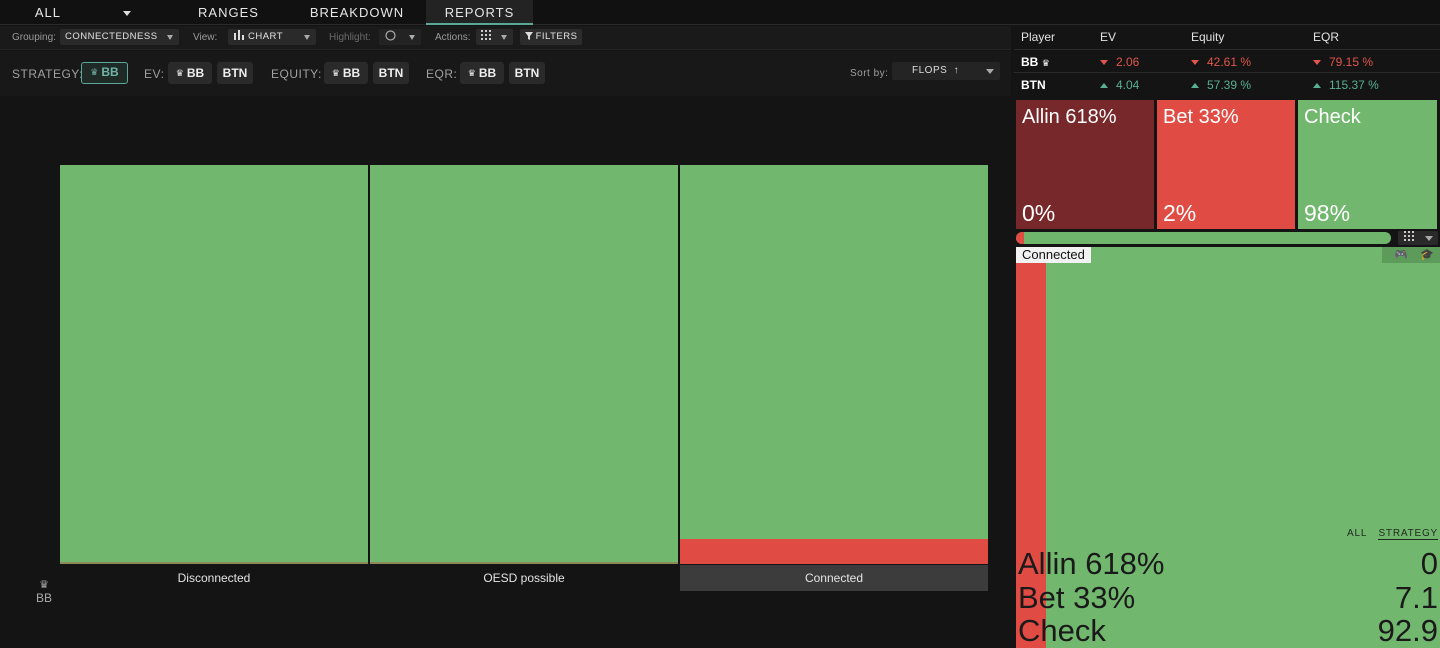  What do you see at coordinates (869, 73) in the screenshot?
I see `sort-label: Sort by:` at bounding box center [869, 73].